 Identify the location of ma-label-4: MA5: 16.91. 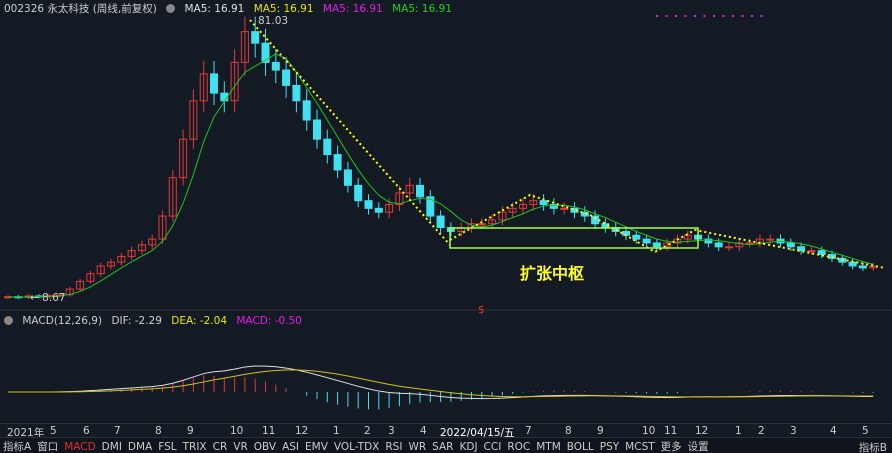
(422, 9).